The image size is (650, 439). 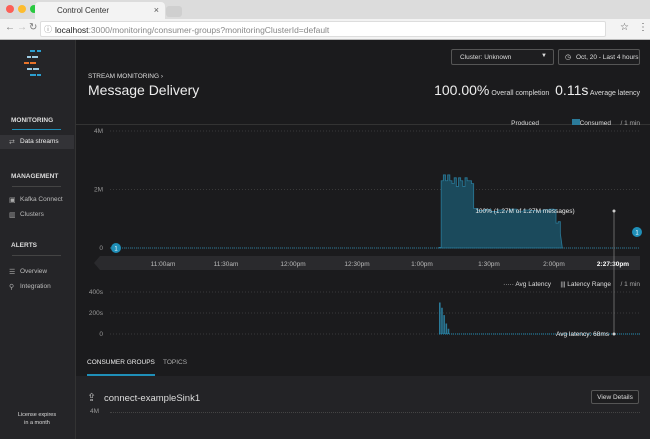 I want to click on time-range-button: ◷ Oct, 20 - Last 4 hours, so click(x=599, y=57).